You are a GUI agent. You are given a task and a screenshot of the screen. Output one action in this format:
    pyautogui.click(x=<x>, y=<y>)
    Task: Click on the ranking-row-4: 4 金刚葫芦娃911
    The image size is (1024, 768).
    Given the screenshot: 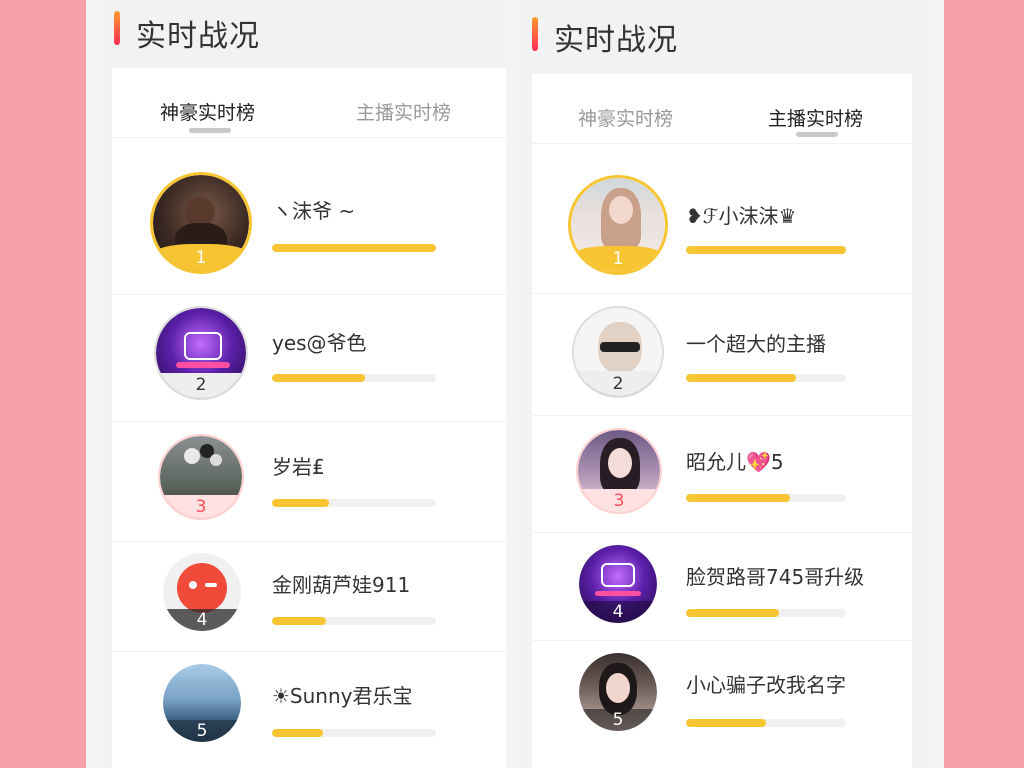 What is the action you would take?
    pyautogui.click(x=309, y=597)
    